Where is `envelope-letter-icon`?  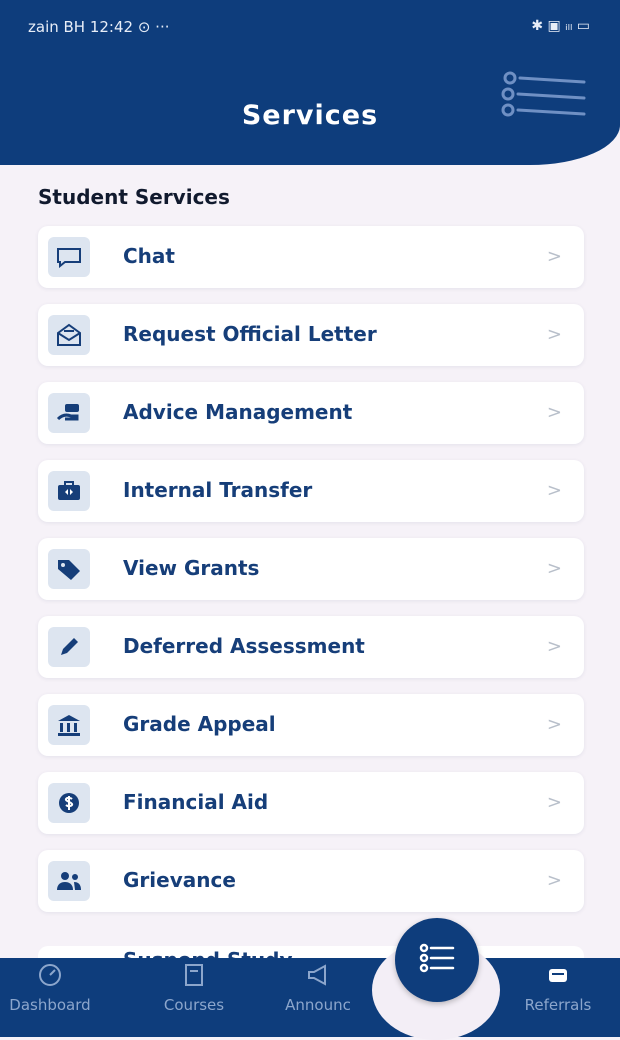 envelope-letter-icon is located at coordinates (69, 335).